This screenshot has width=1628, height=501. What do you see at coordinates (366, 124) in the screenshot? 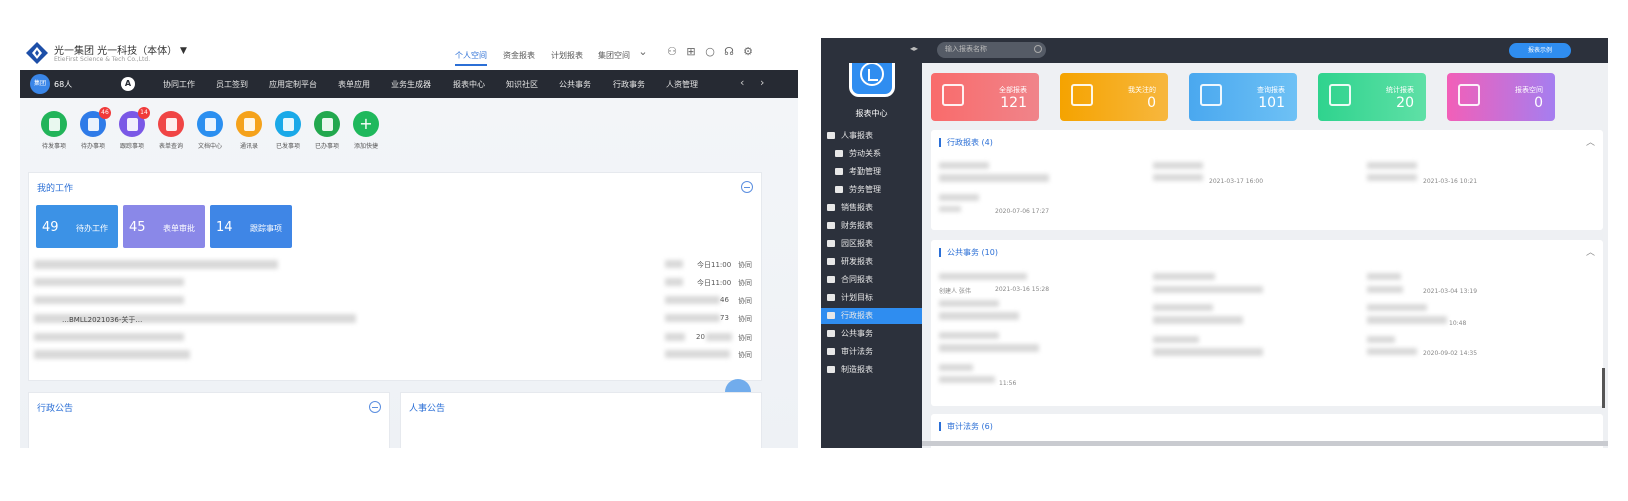
I see `plus-icon: +` at bounding box center [366, 124].